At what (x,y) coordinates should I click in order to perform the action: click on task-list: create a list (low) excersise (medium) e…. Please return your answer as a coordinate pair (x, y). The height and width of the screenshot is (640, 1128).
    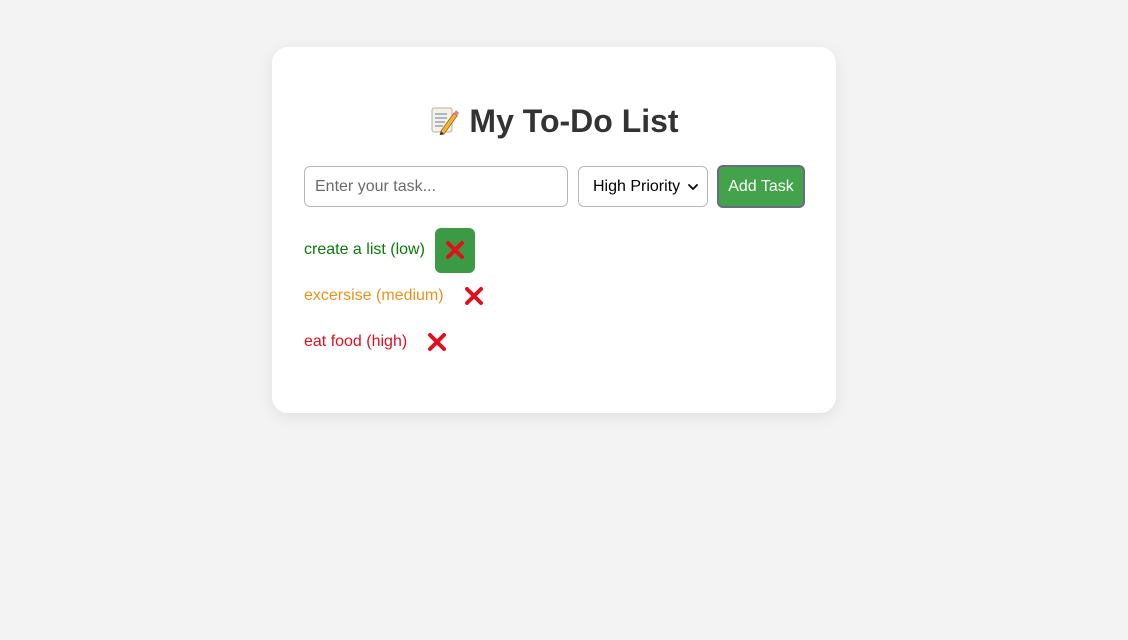
    Looking at the image, I should click on (399, 296).